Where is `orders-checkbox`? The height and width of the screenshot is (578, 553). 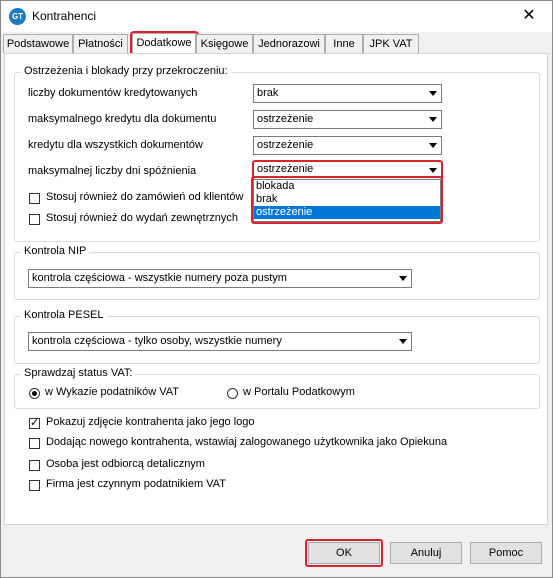 orders-checkbox is located at coordinates (34, 198).